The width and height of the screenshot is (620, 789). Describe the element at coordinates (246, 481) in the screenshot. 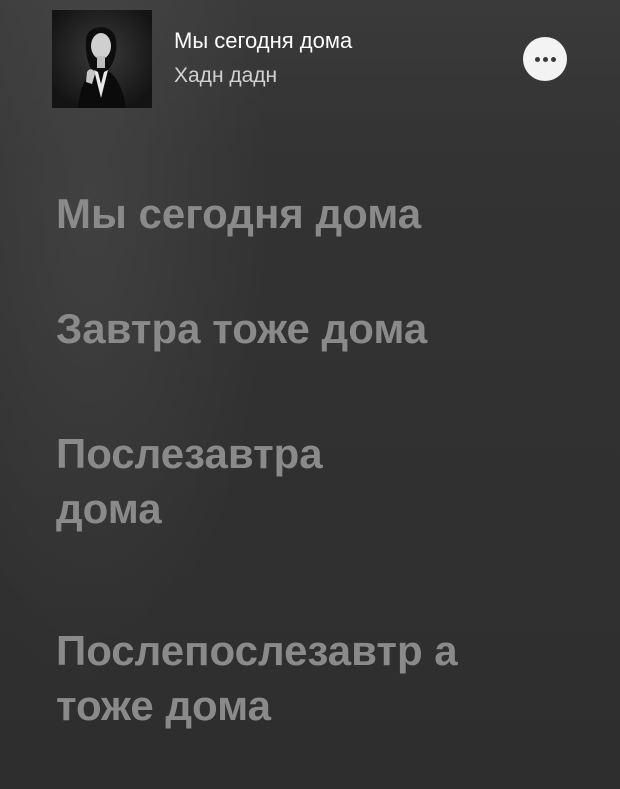

I see `lyric-line: Послезавтра дома` at that location.